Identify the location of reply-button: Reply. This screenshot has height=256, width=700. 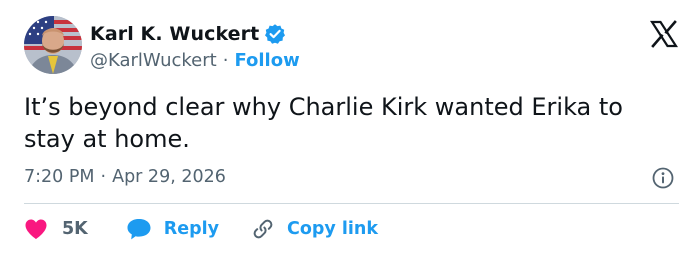
(172, 229).